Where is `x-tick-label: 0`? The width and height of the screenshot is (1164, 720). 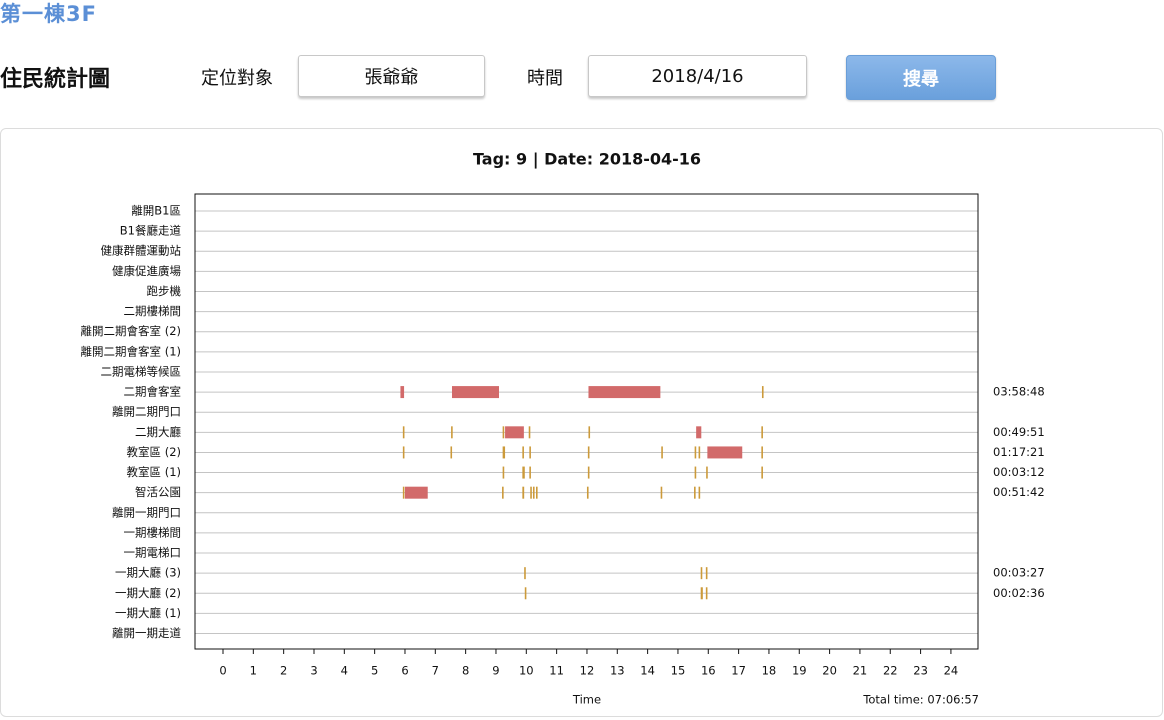 x-tick-label: 0 is located at coordinates (222, 671).